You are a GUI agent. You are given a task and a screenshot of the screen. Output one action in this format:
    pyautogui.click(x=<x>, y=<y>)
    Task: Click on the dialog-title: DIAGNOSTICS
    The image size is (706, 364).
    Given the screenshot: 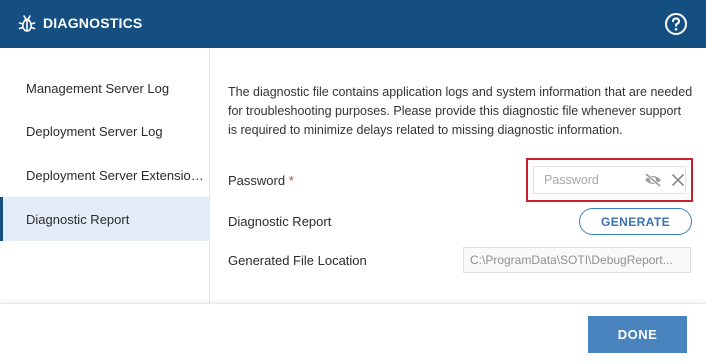 What is the action you would take?
    pyautogui.click(x=93, y=23)
    